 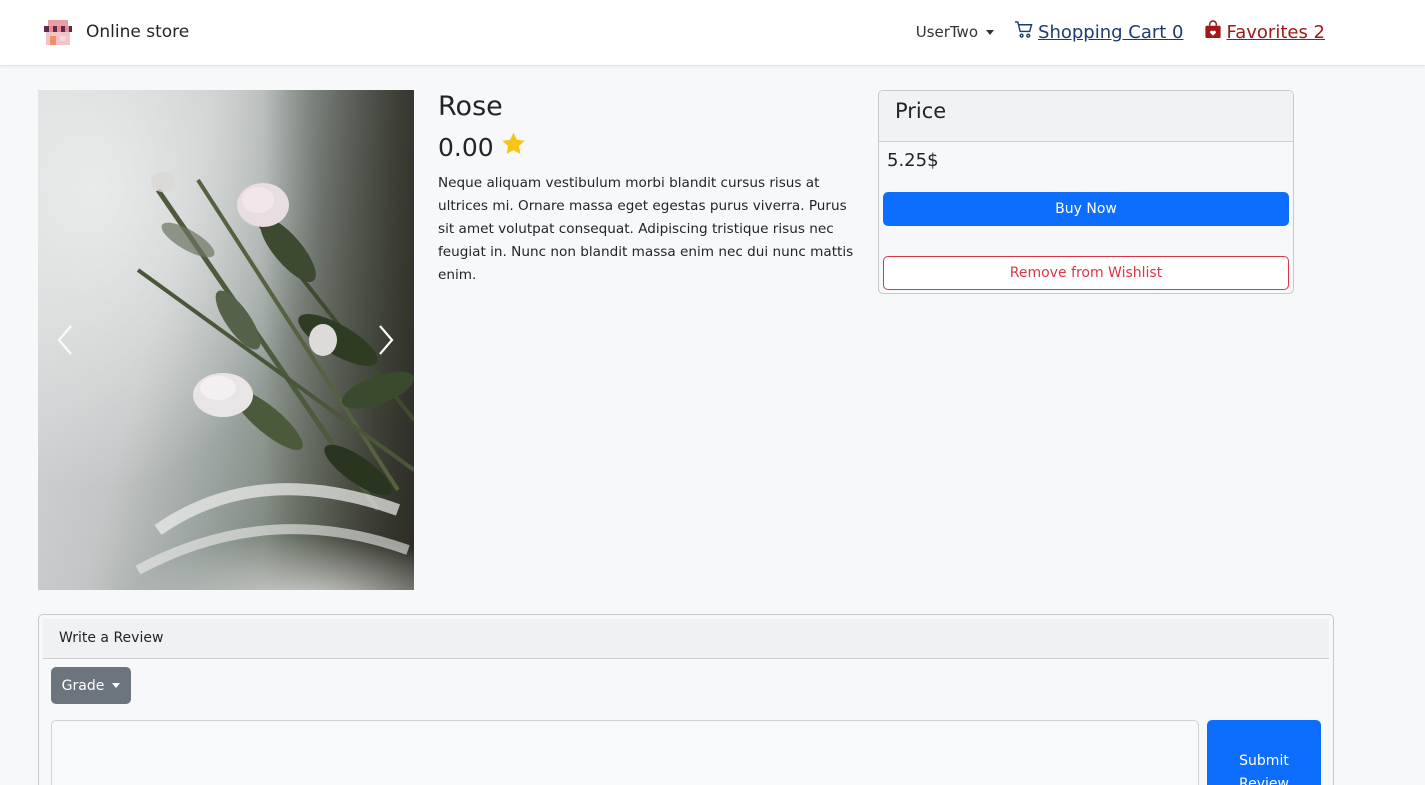 What do you see at coordinates (1264, 752) in the screenshot?
I see `submit-review-button: Submit Review` at bounding box center [1264, 752].